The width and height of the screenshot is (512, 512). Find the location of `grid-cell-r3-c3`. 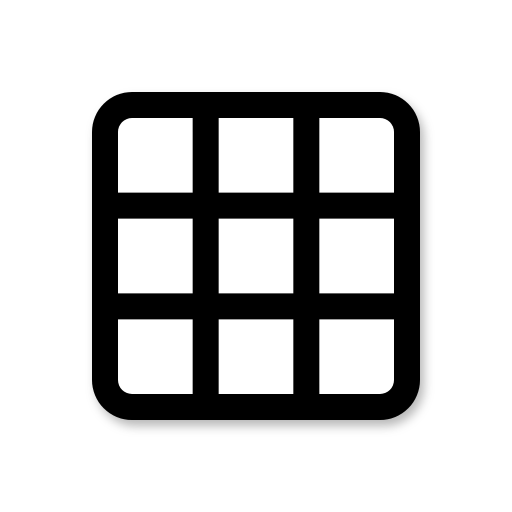

grid-cell-r3-c3 is located at coordinates (356, 356).